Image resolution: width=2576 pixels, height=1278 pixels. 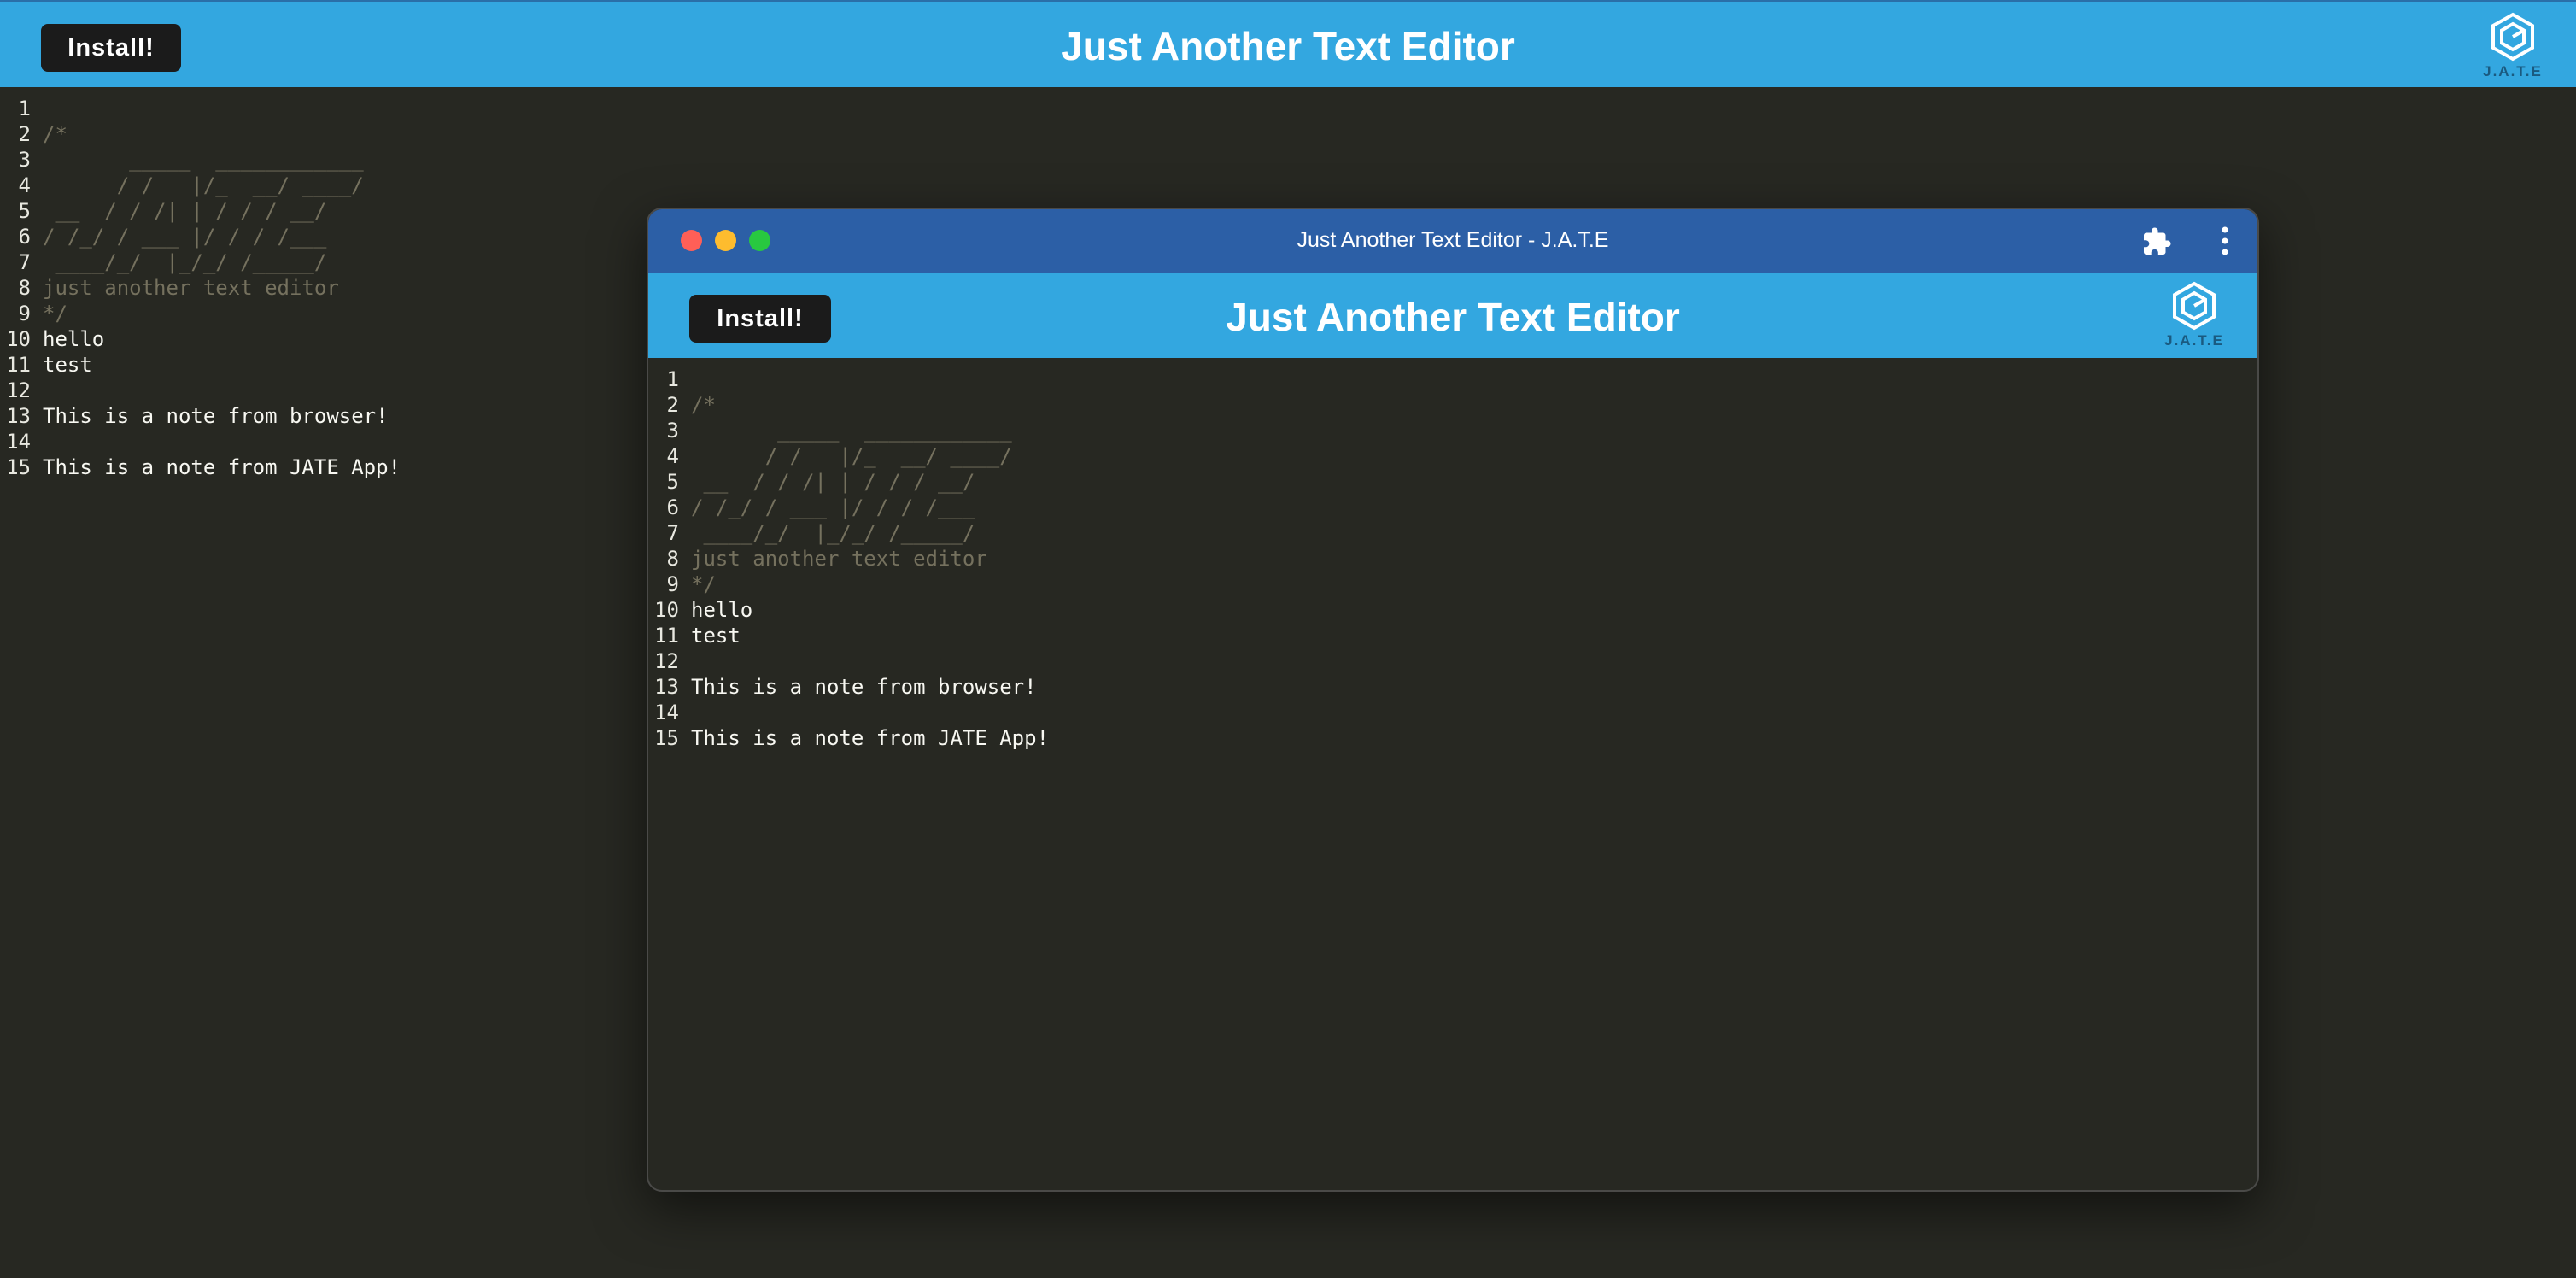 What do you see at coordinates (2513, 71) in the screenshot?
I see `logo-text: J.A.T.E` at bounding box center [2513, 71].